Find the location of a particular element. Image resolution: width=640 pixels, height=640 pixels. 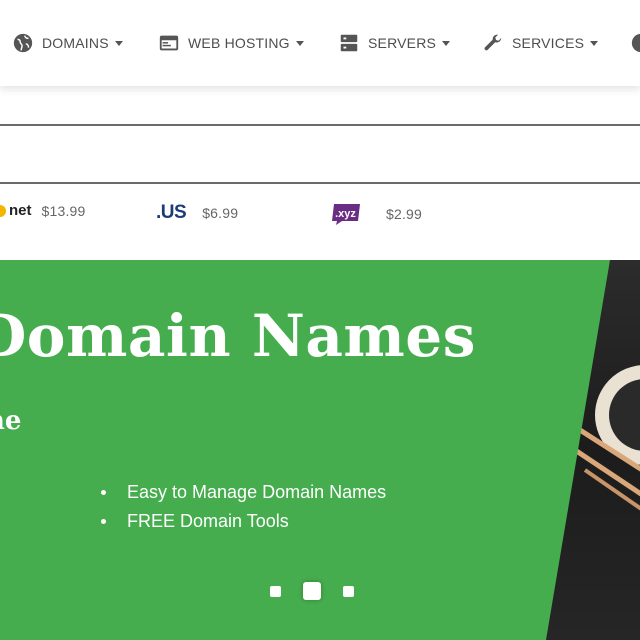

nav-more-item is located at coordinates (635, 43).